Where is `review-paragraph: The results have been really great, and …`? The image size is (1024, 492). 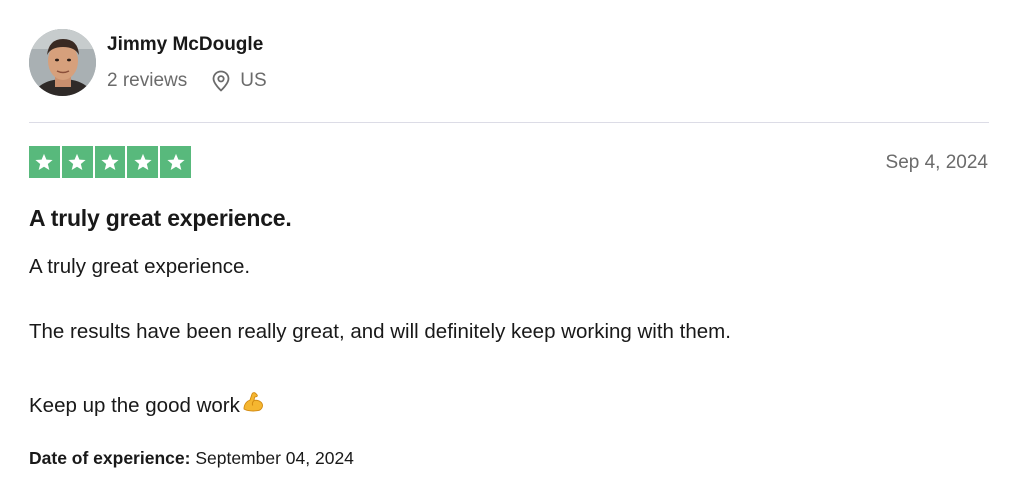
review-paragraph: The results have been really great, and … is located at coordinates (380, 331).